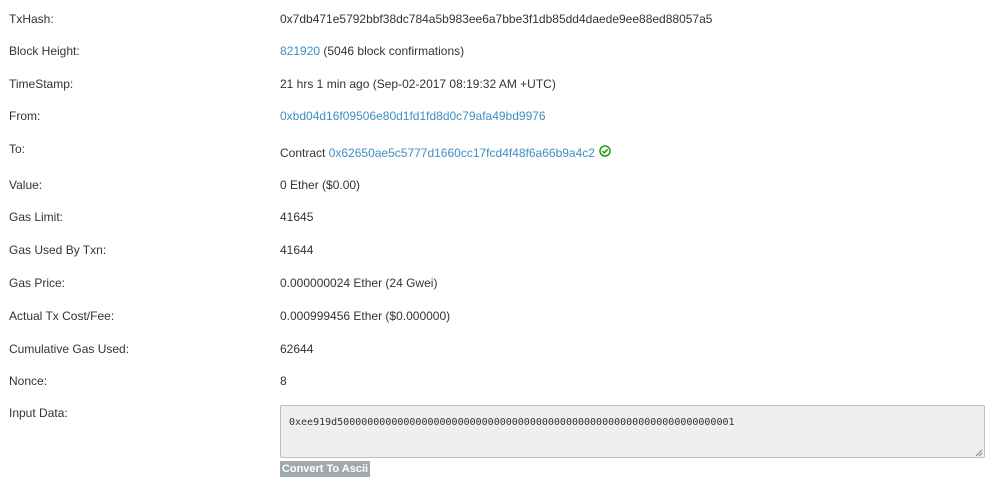 The image size is (1000, 490). Describe the element at coordinates (979, 452) in the screenshot. I see `resize-grip-icon` at that location.